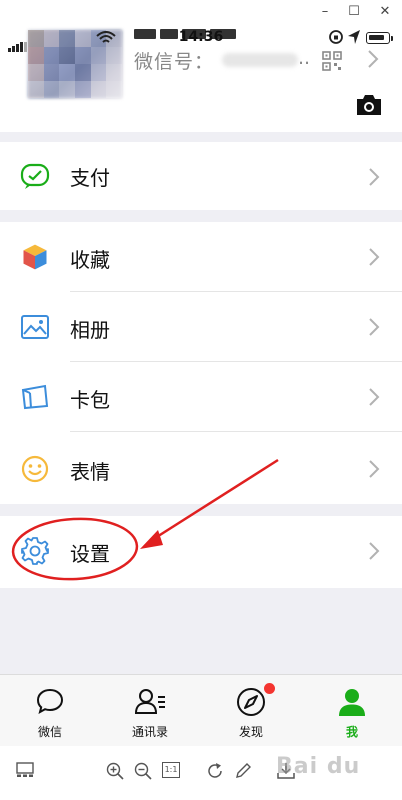  I want to click on location-arrow-icon, so click(354, 37).